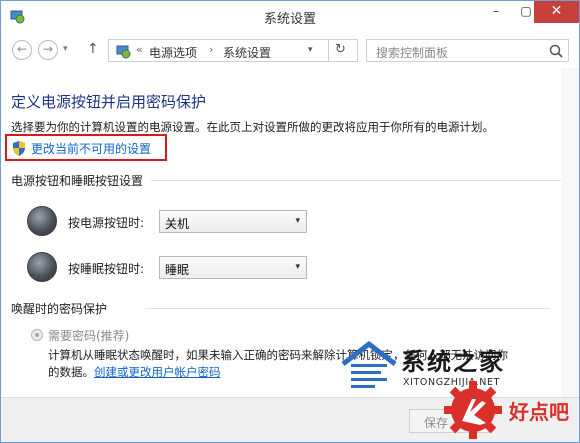  I want to click on power-button-label: 按电源按钮时:, so click(106, 223).